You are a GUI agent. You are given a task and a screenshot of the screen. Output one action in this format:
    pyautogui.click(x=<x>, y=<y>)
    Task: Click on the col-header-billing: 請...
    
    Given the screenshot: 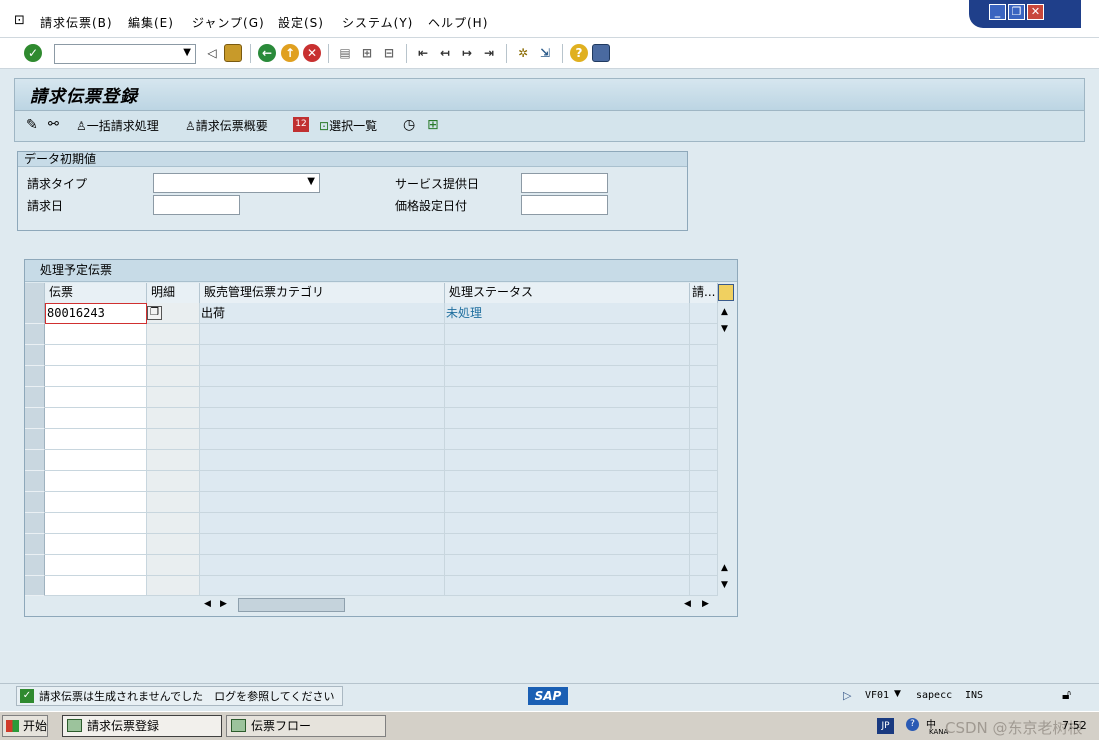 What is the action you would take?
    pyautogui.click(x=704, y=293)
    